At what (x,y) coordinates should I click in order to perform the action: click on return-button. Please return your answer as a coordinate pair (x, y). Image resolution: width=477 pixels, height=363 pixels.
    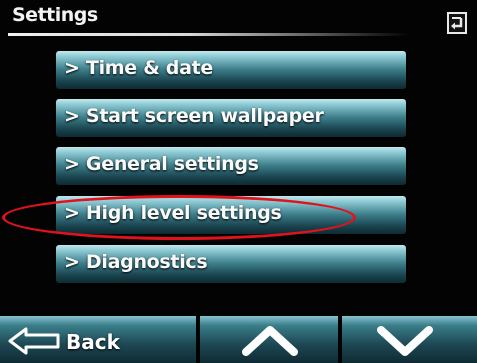
    Looking at the image, I should click on (457, 23).